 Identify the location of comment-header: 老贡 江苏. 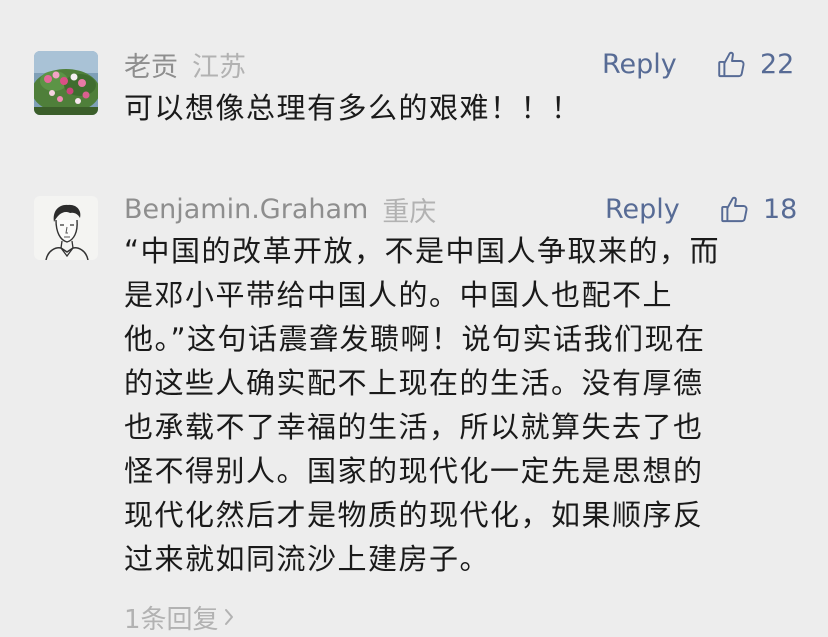
(185, 64).